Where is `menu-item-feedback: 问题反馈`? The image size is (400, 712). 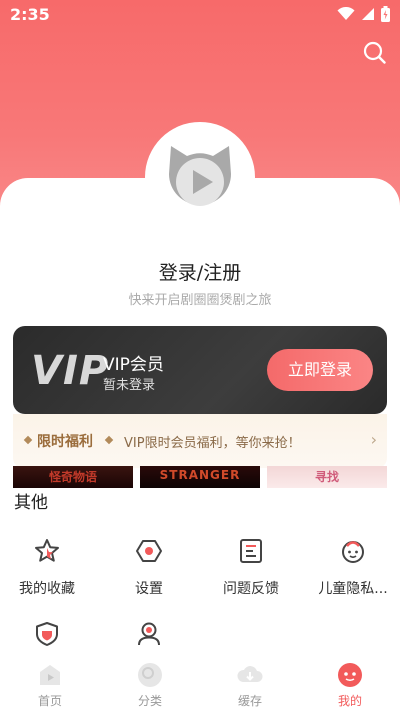
menu-item-feedback: 问题反馈 is located at coordinates (251, 567).